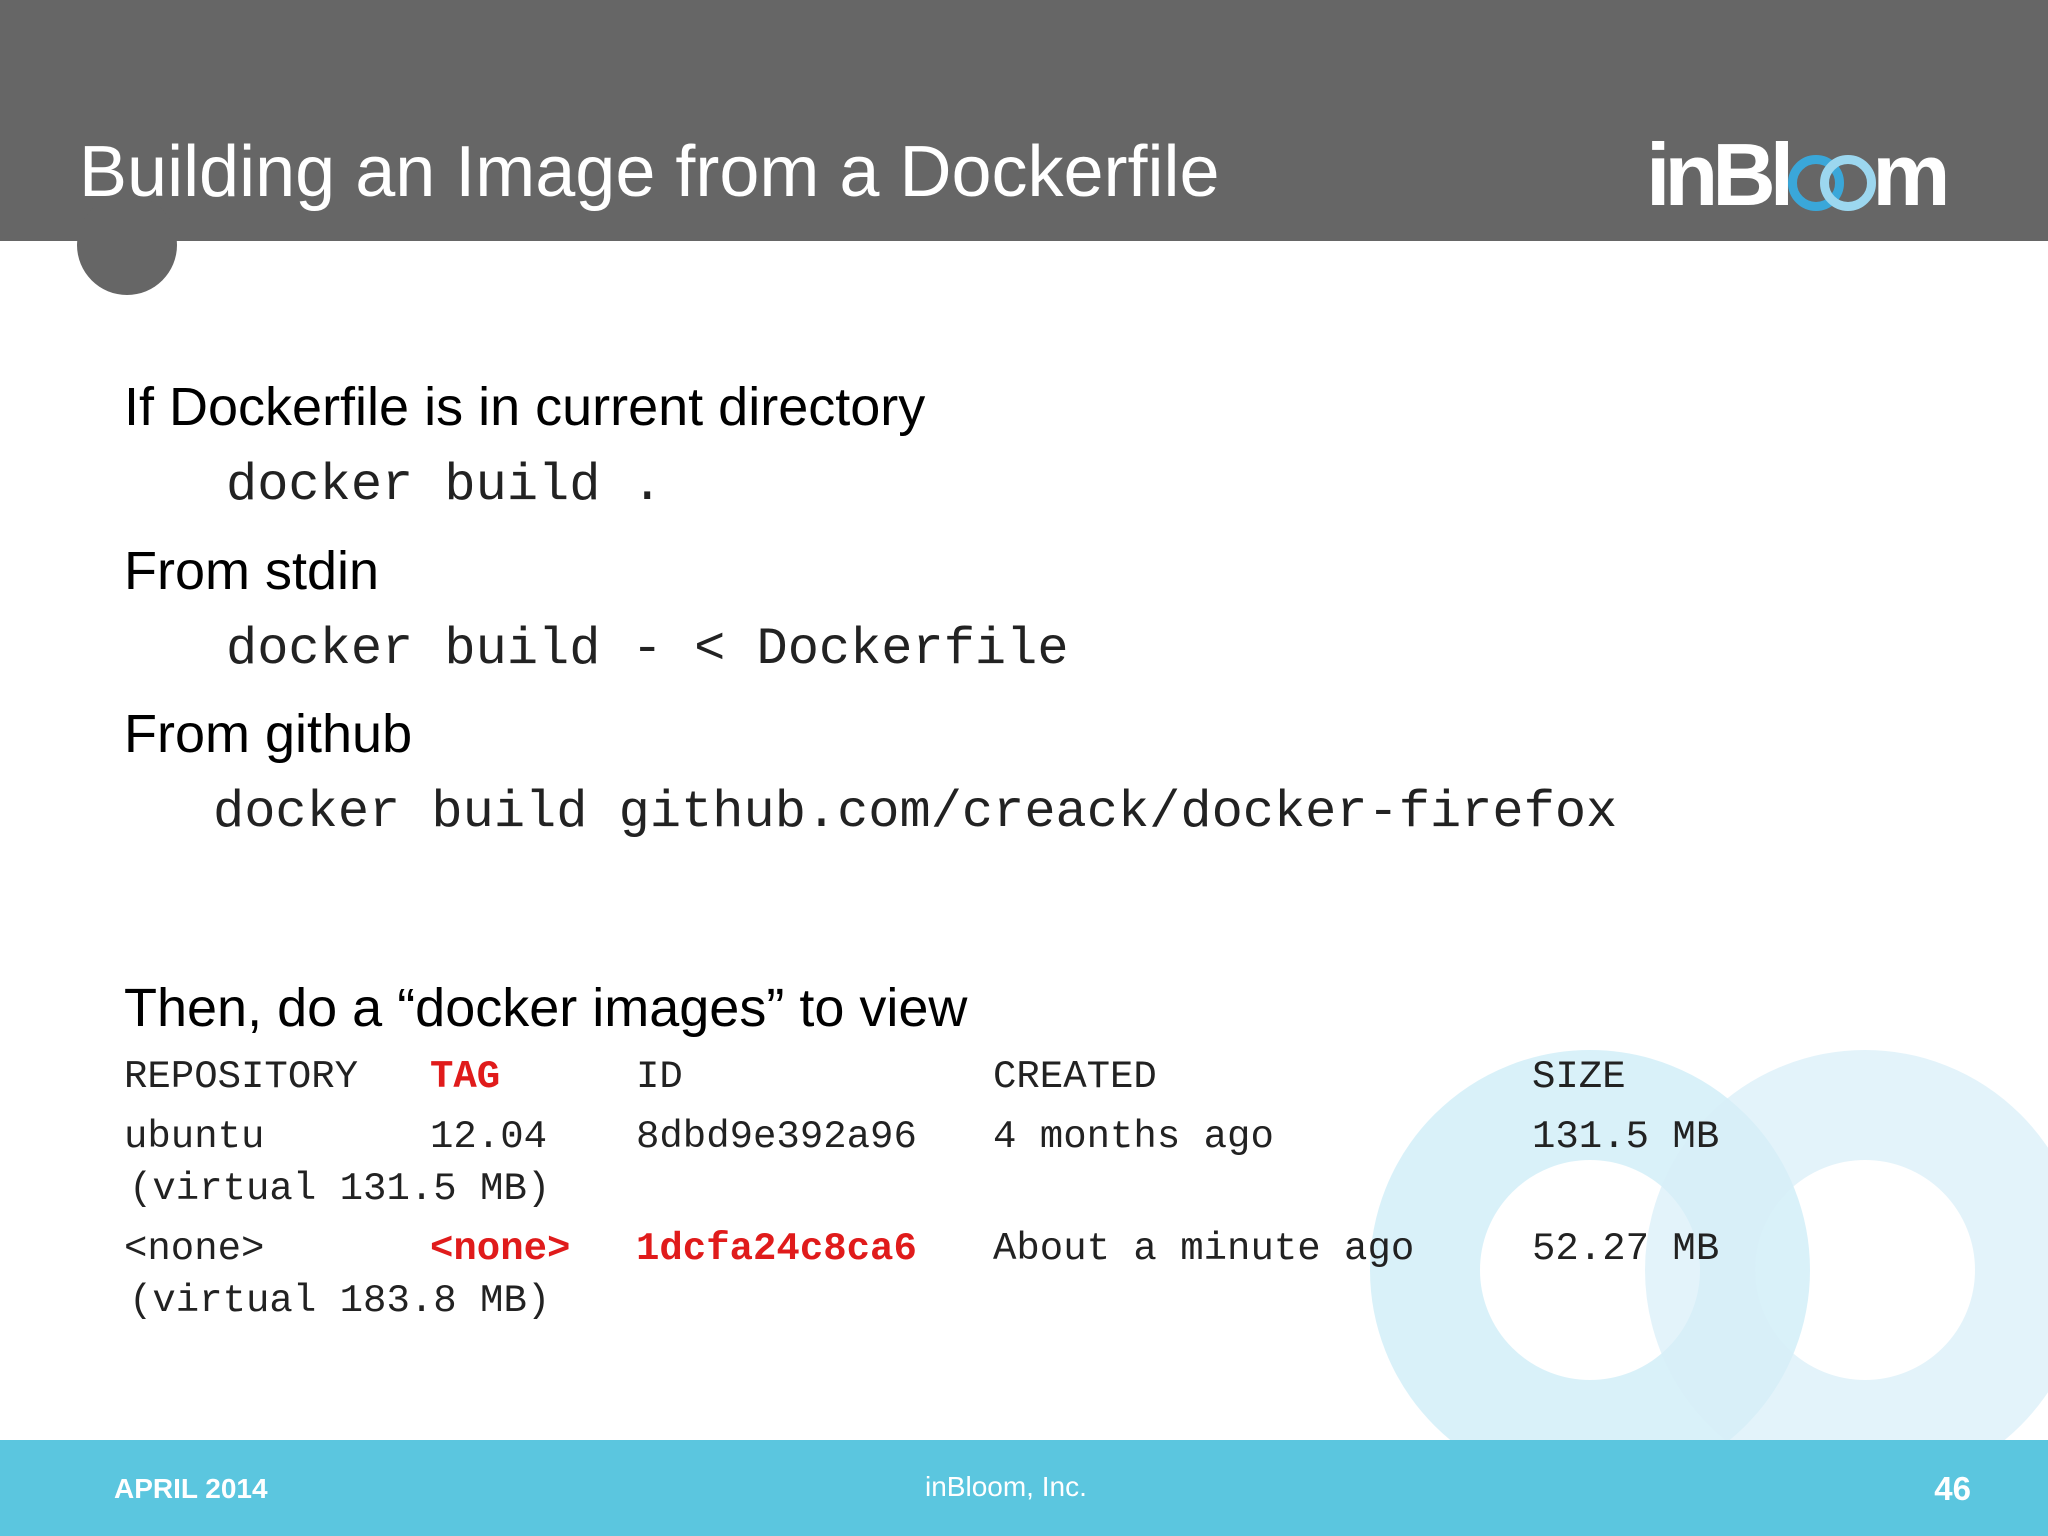 The width and height of the screenshot is (2048, 1536). What do you see at coordinates (340, 1301) in the screenshot?
I see `table-row-2-virtual: (virtual 183.8 MB)` at bounding box center [340, 1301].